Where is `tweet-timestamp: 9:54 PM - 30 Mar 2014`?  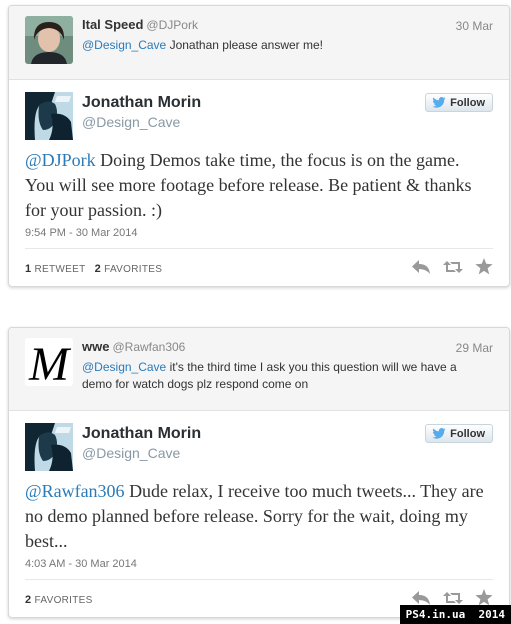 tweet-timestamp: 9:54 PM - 30 Mar 2014 is located at coordinates (81, 233).